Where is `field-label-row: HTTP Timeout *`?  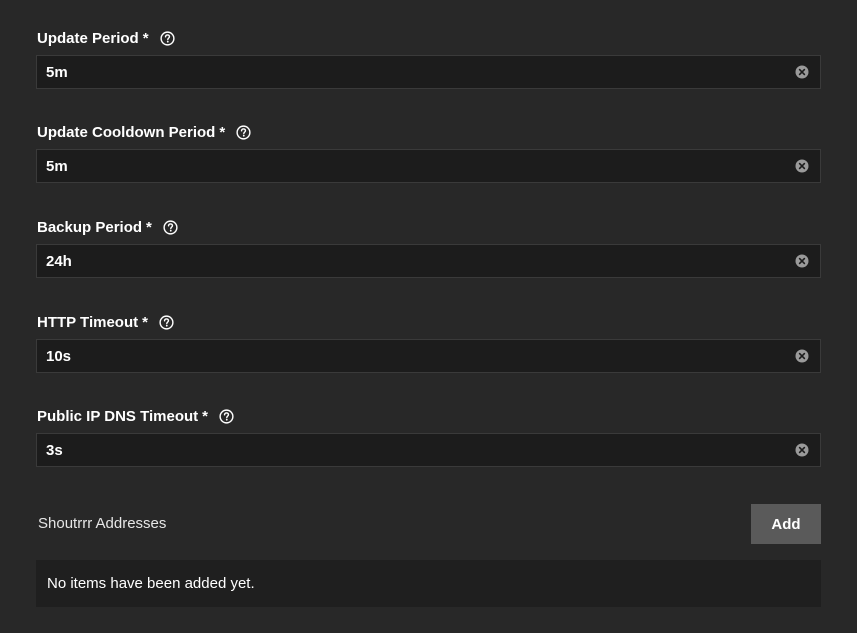
field-label-row: HTTP Timeout * is located at coordinates (428, 322).